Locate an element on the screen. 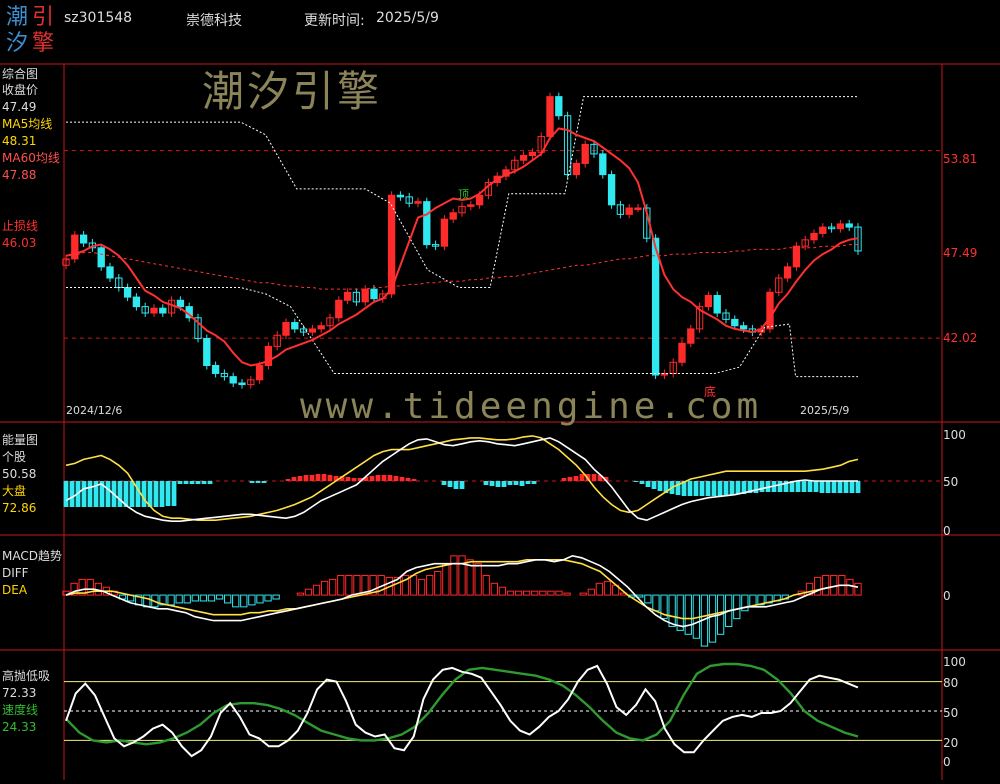  logo: 潮 引 汐 擎 is located at coordinates (32, 31).